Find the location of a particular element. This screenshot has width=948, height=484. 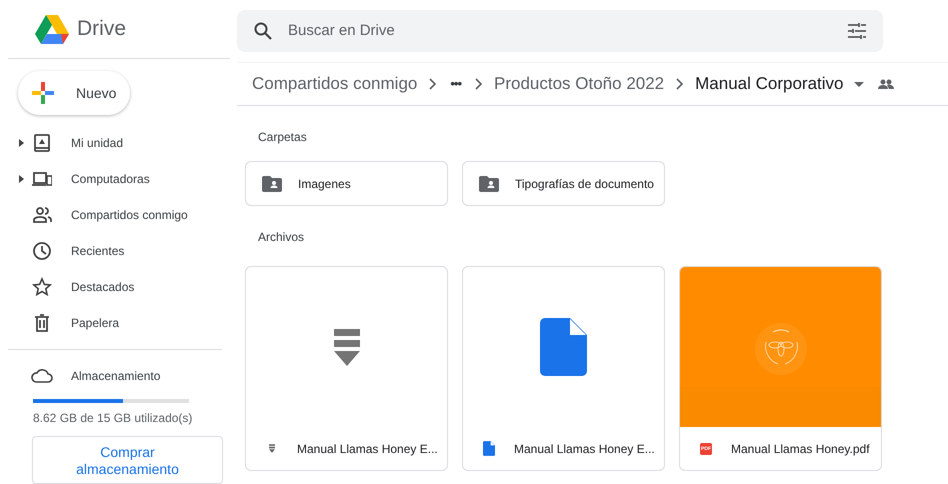

drive-logo-icon is located at coordinates (52, 29).